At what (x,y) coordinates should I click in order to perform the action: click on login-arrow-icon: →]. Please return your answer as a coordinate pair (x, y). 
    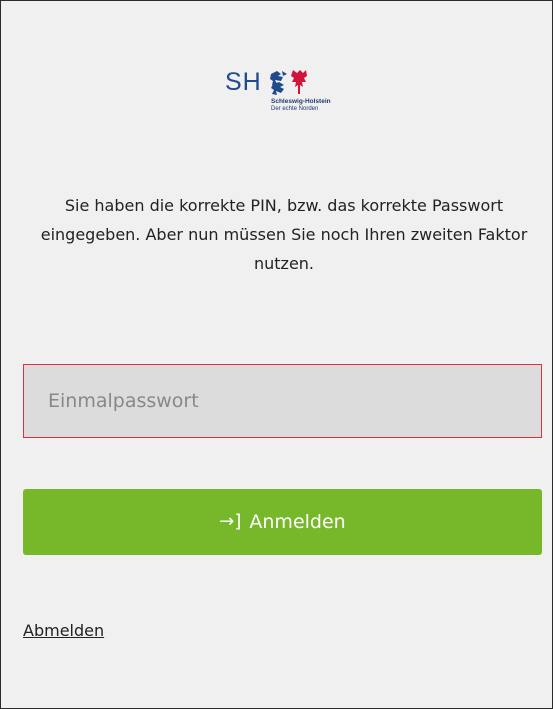
    Looking at the image, I should click on (230, 521).